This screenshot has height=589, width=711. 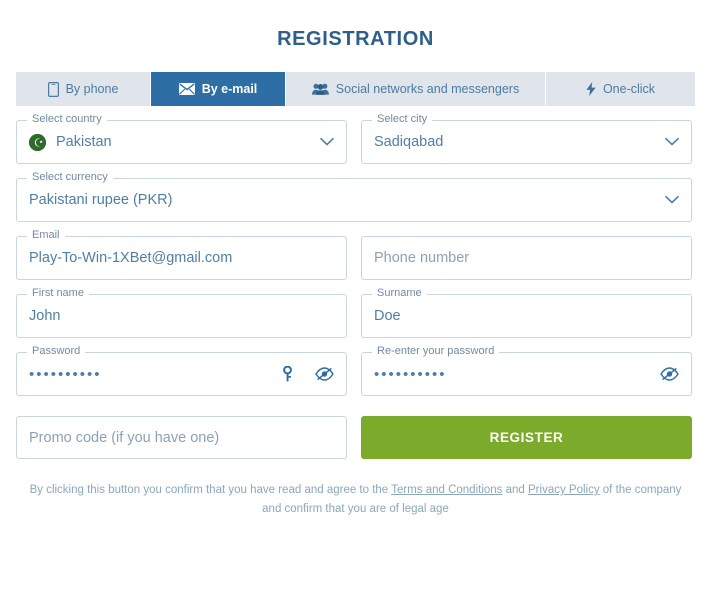 I want to click on surname-field: Doe, so click(x=526, y=316).